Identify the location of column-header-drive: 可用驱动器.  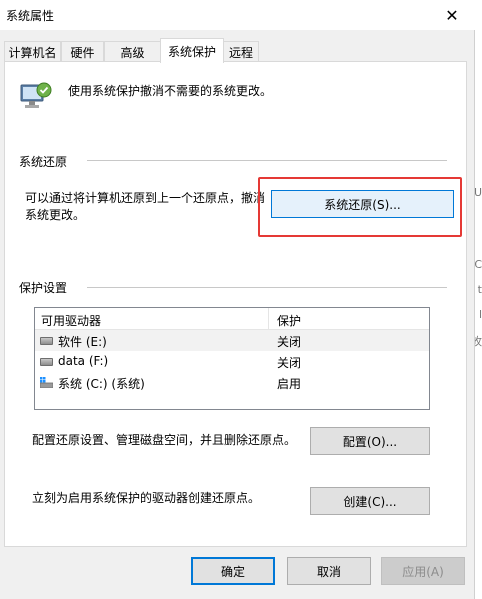
(71, 320).